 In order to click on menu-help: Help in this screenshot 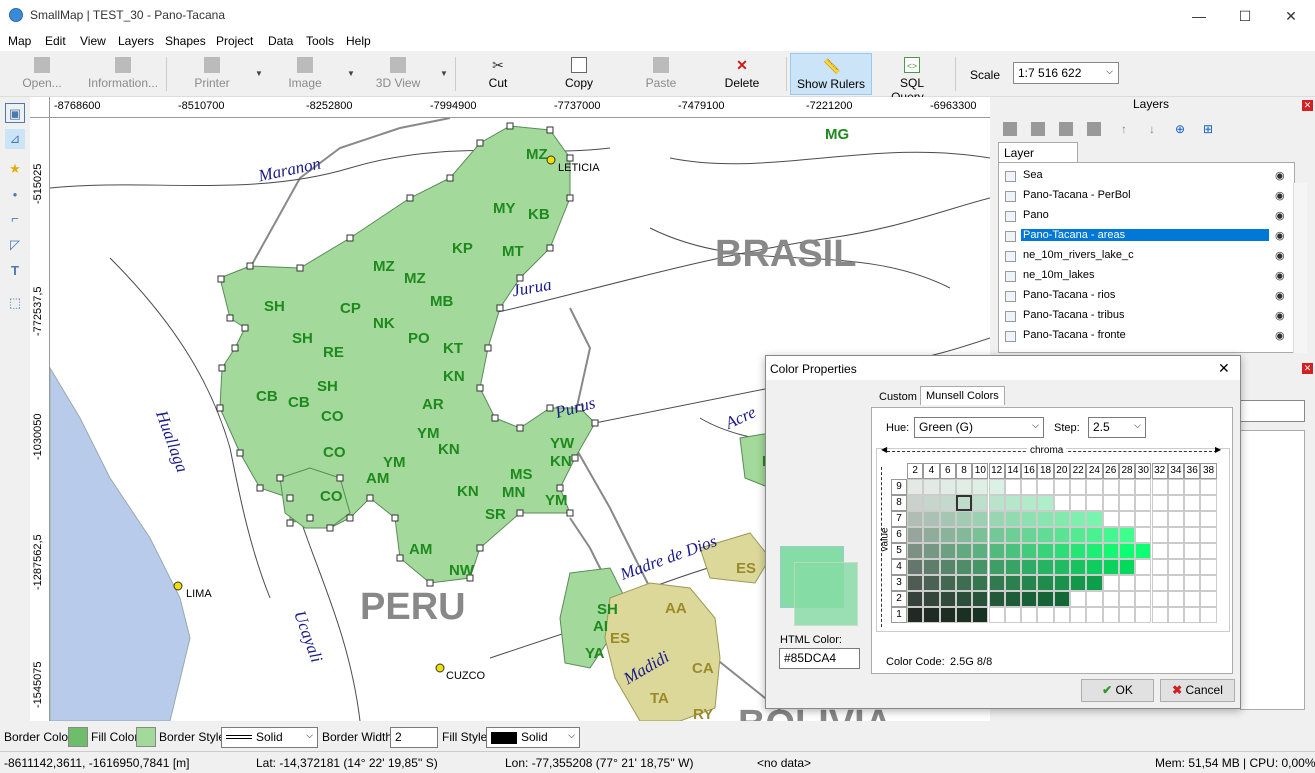, I will do `click(358, 41)`.